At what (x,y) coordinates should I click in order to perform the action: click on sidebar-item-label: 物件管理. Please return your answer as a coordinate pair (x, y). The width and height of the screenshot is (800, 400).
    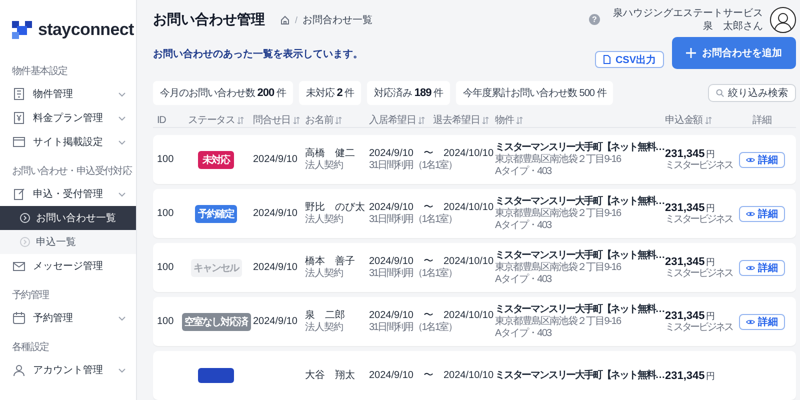
    Looking at the image, I should click on (53, 94).